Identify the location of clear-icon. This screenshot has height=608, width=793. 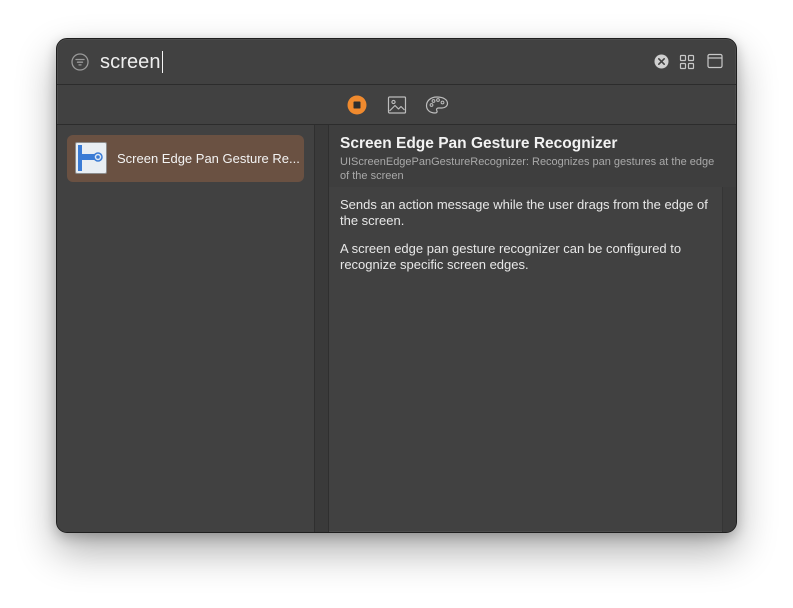
(661, 61).